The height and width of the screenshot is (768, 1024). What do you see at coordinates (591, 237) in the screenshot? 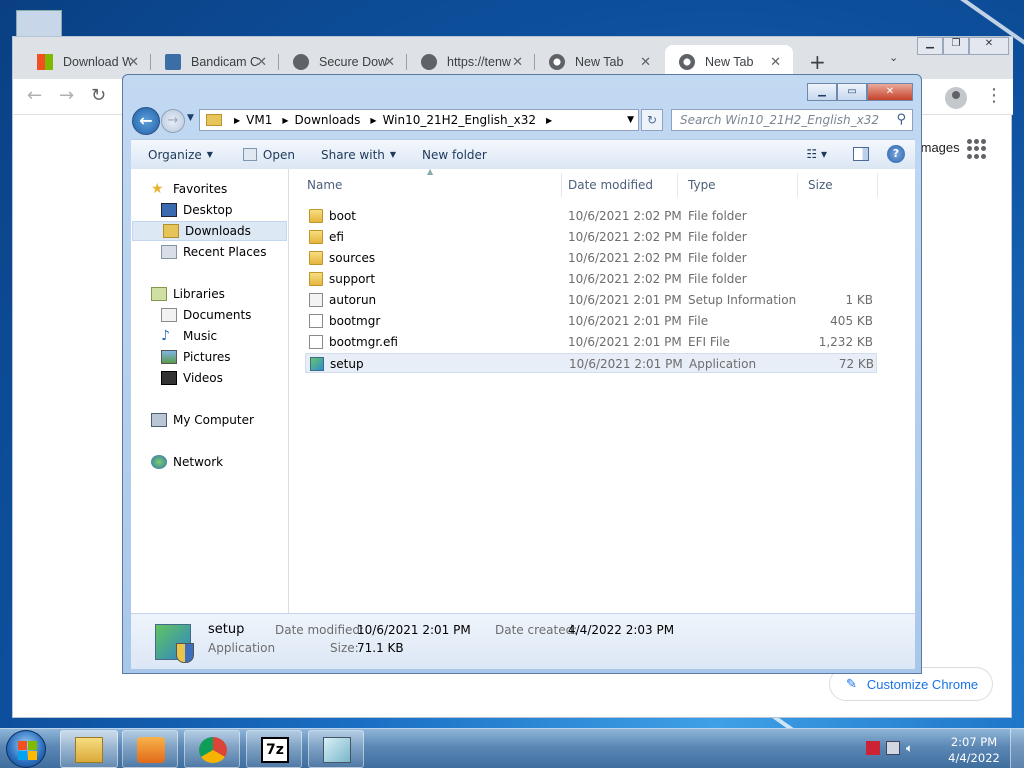
I see `file-row: efi 10/6/2021 2:02 PM File folder` at bounding box center [591, 237].